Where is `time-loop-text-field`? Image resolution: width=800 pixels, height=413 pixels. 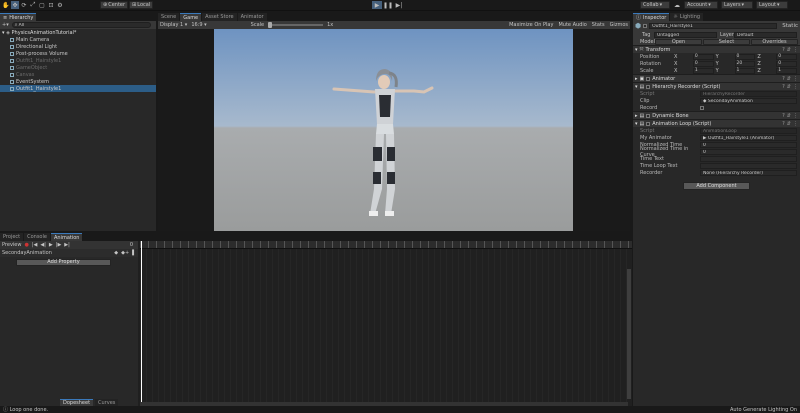 time-loop-text-field is located at coordinates (748, 165).